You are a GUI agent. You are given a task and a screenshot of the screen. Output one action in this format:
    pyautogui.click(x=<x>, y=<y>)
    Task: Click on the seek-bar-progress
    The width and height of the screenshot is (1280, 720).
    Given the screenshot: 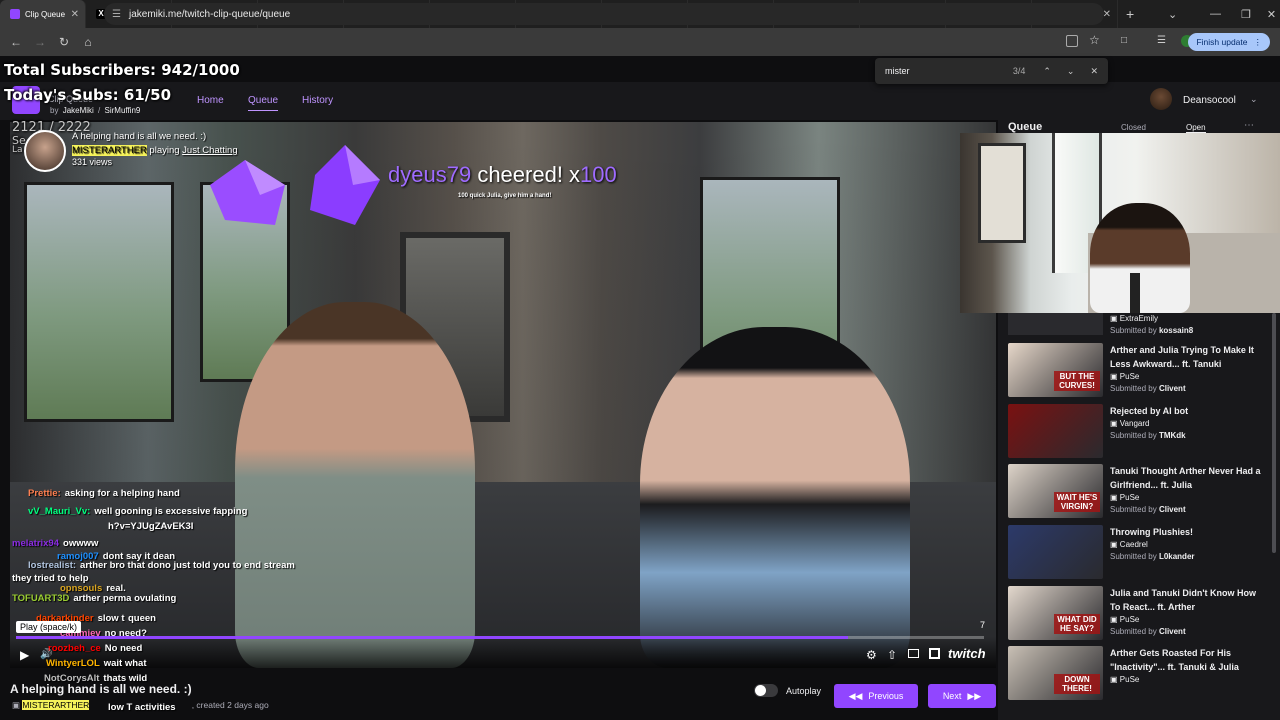 What is the action you would take?
    pyautogui.click(x=432, y=637)
    